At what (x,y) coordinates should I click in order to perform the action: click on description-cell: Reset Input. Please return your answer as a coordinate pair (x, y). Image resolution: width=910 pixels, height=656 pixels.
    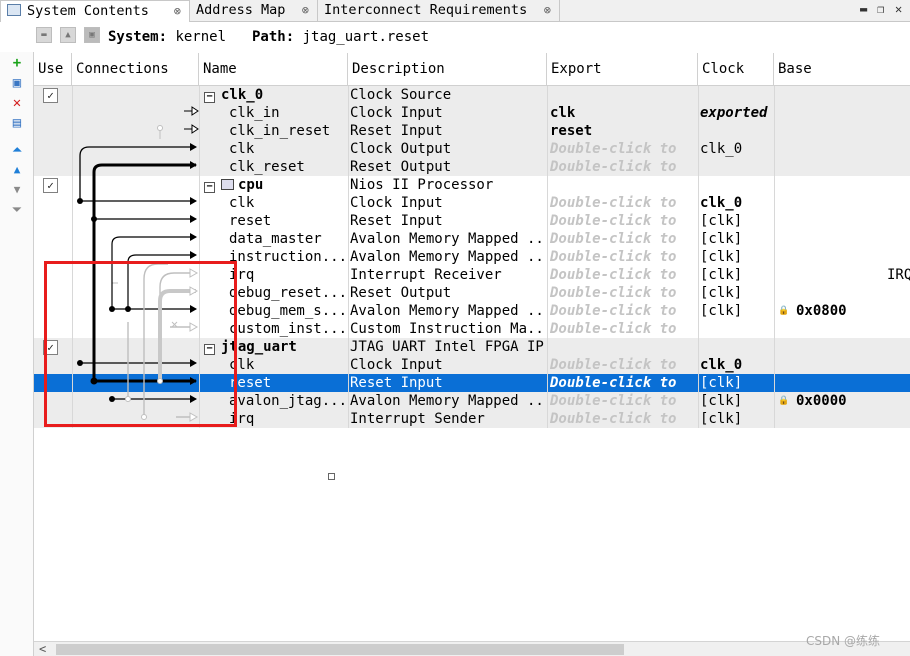
    Looking at the image, I should click on (396, 221).